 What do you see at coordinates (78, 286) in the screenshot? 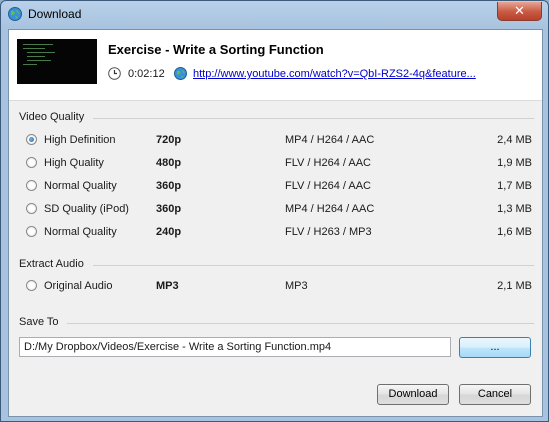
I see `audio-name: Original Audio` at bounding box center [78, 286].